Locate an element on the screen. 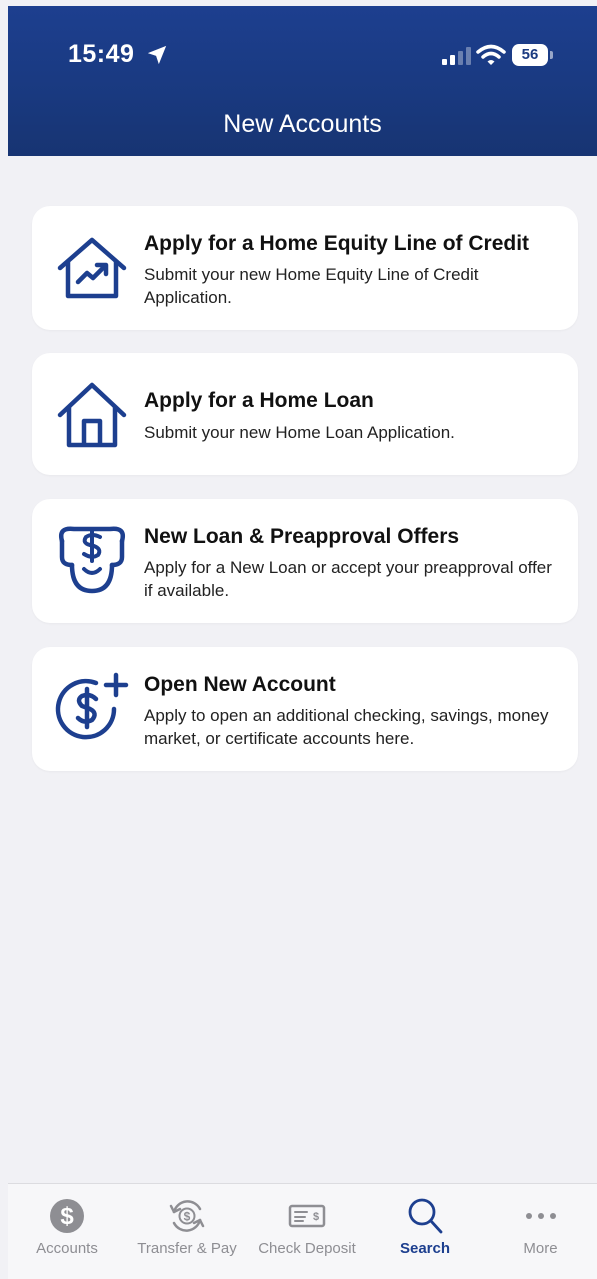  transfer-icon: $ is located at coordinates (187, 1216).